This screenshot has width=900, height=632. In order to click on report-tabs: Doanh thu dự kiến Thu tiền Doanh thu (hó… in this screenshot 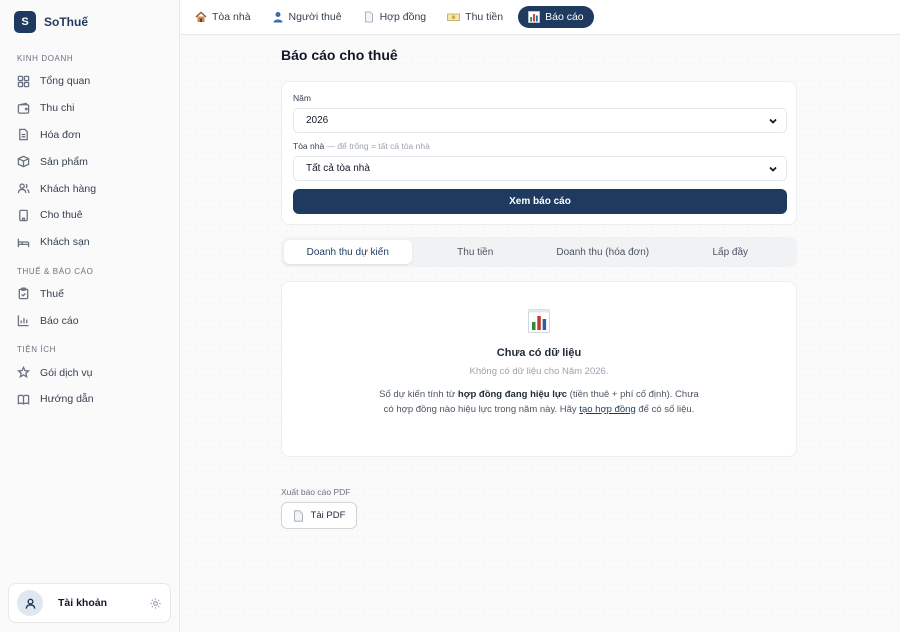, I will do `click(539, 252)`.